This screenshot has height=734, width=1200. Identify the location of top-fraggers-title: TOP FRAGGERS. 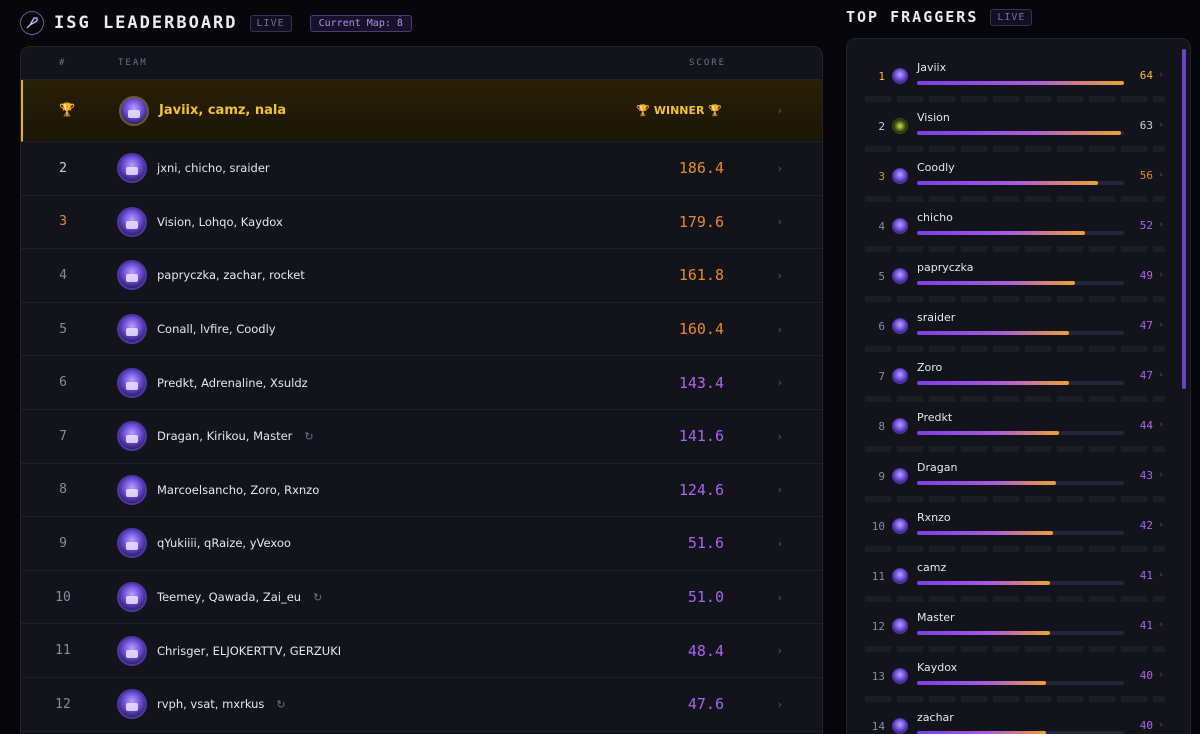
(912, 17).